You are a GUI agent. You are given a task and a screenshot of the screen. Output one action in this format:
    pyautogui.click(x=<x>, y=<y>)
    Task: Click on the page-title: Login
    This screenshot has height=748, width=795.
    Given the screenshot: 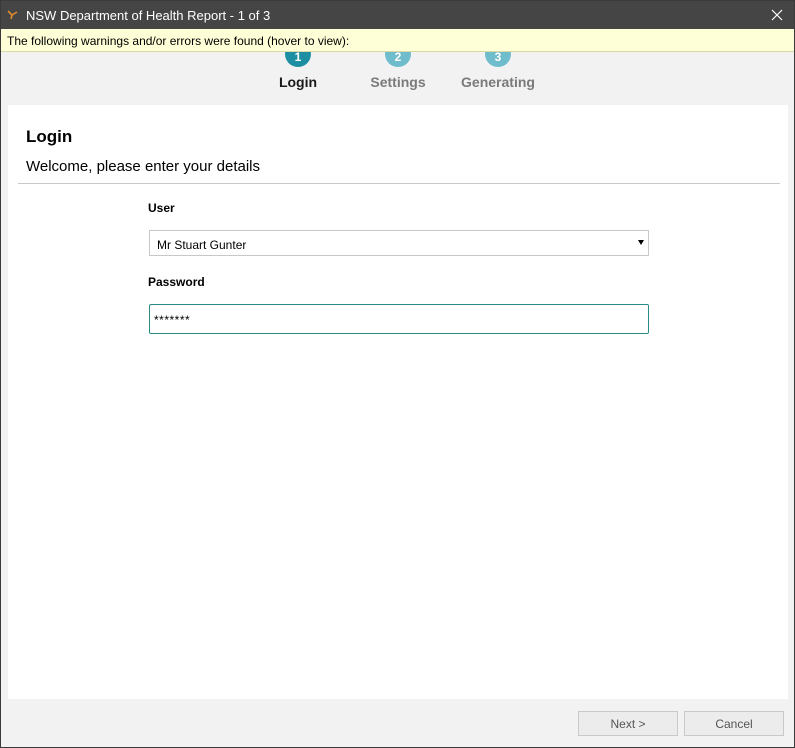 What is the action you would take?
    pyautogui.click(x=49, y=136)
    